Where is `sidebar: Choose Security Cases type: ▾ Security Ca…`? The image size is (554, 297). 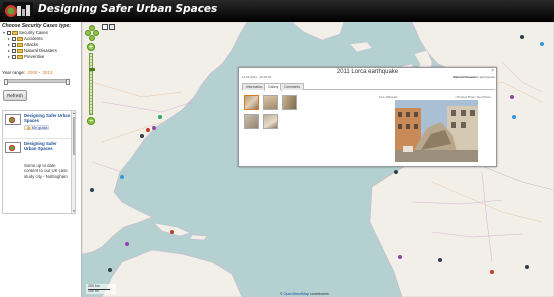
sidebar: Choose Security Cases type: ▾ Security Ca… is located at coordinates (41, 159).